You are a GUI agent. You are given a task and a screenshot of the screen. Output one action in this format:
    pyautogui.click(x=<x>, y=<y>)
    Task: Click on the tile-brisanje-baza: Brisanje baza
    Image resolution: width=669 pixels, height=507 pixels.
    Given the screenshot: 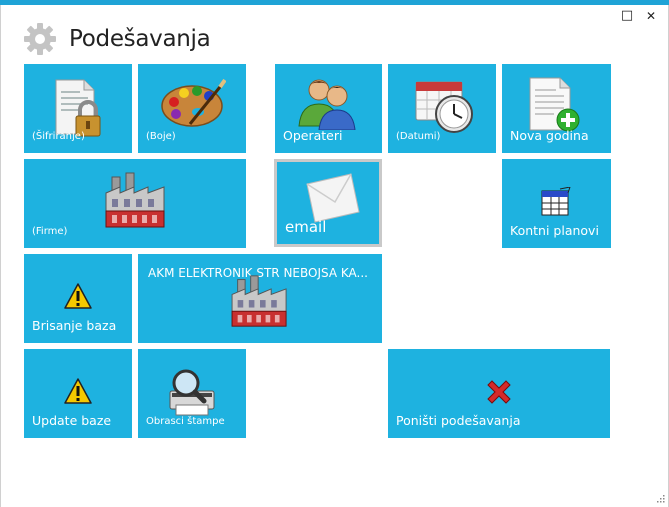 What is the action you would take?
    pyautogui.click(x=78, y=298)
    